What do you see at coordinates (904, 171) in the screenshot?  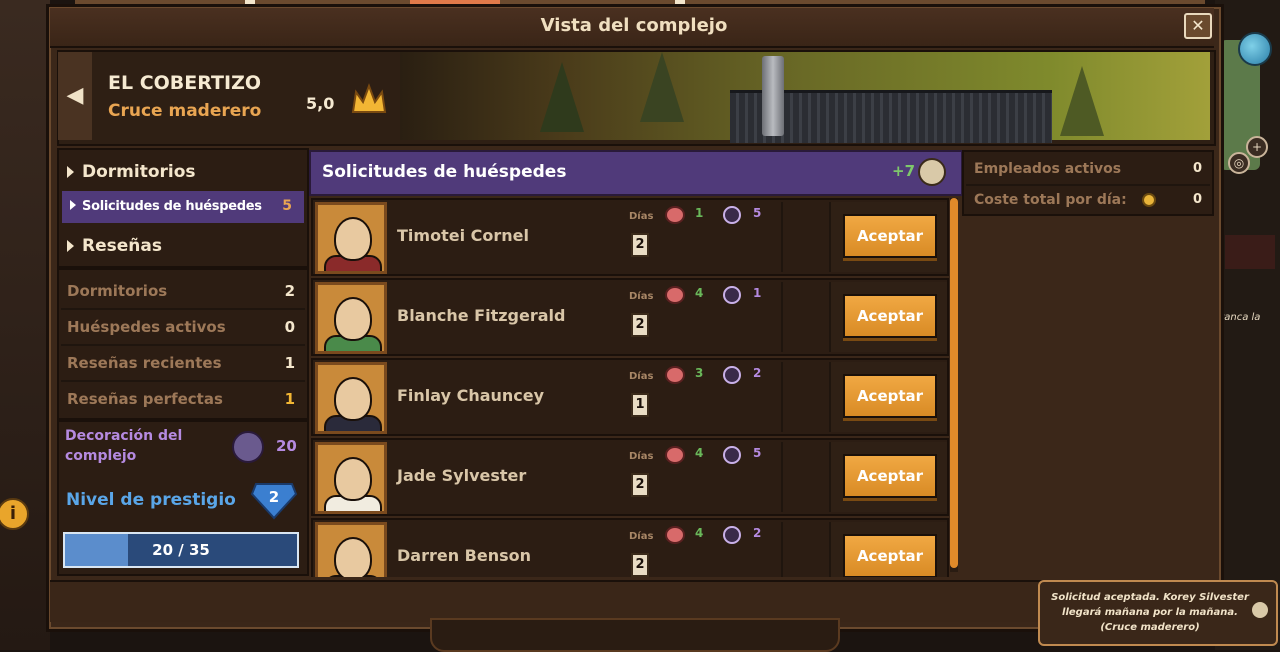 I see `more-requests-count: +7` at bounding box center [904, 171].